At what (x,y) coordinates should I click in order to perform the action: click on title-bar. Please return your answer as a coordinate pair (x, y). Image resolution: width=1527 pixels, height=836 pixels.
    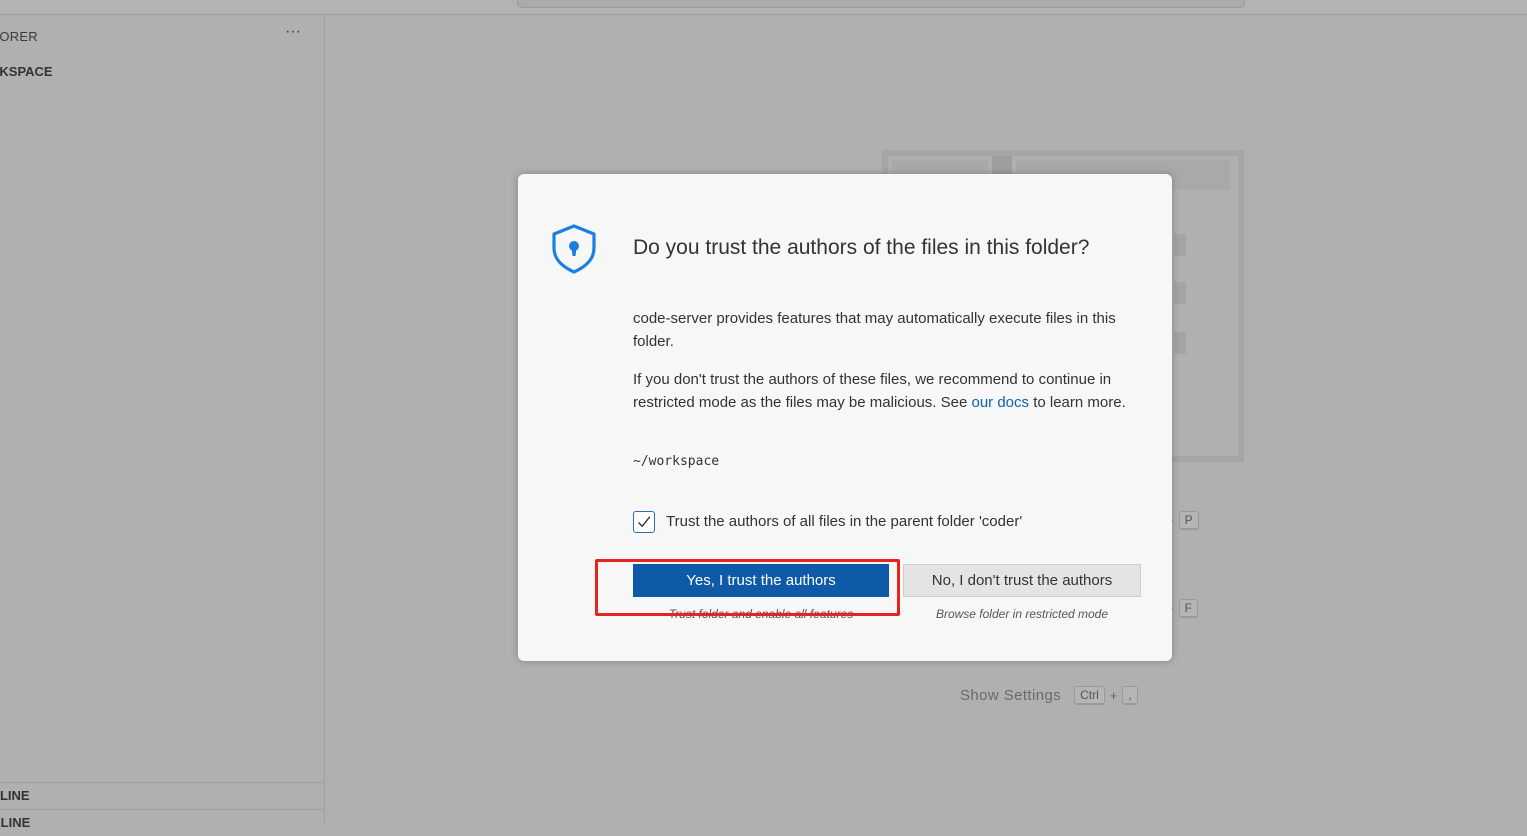
    Looking at the image, I should click on (763, 7).